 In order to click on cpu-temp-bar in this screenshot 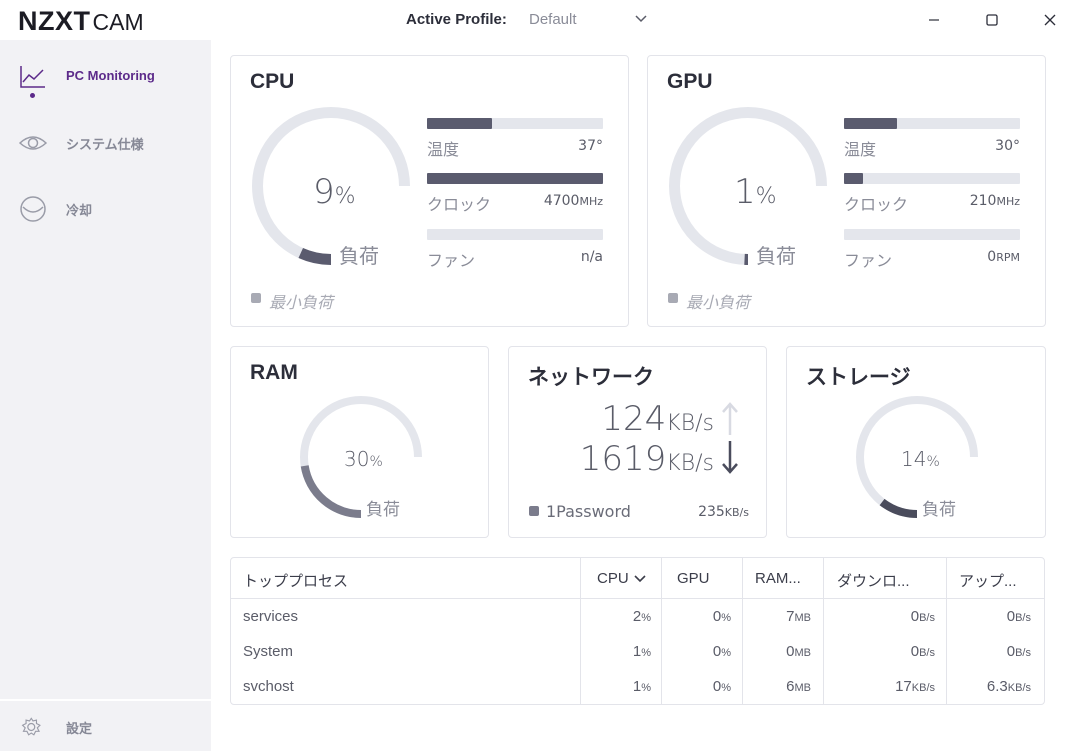, I will do `click(515, 123)`.